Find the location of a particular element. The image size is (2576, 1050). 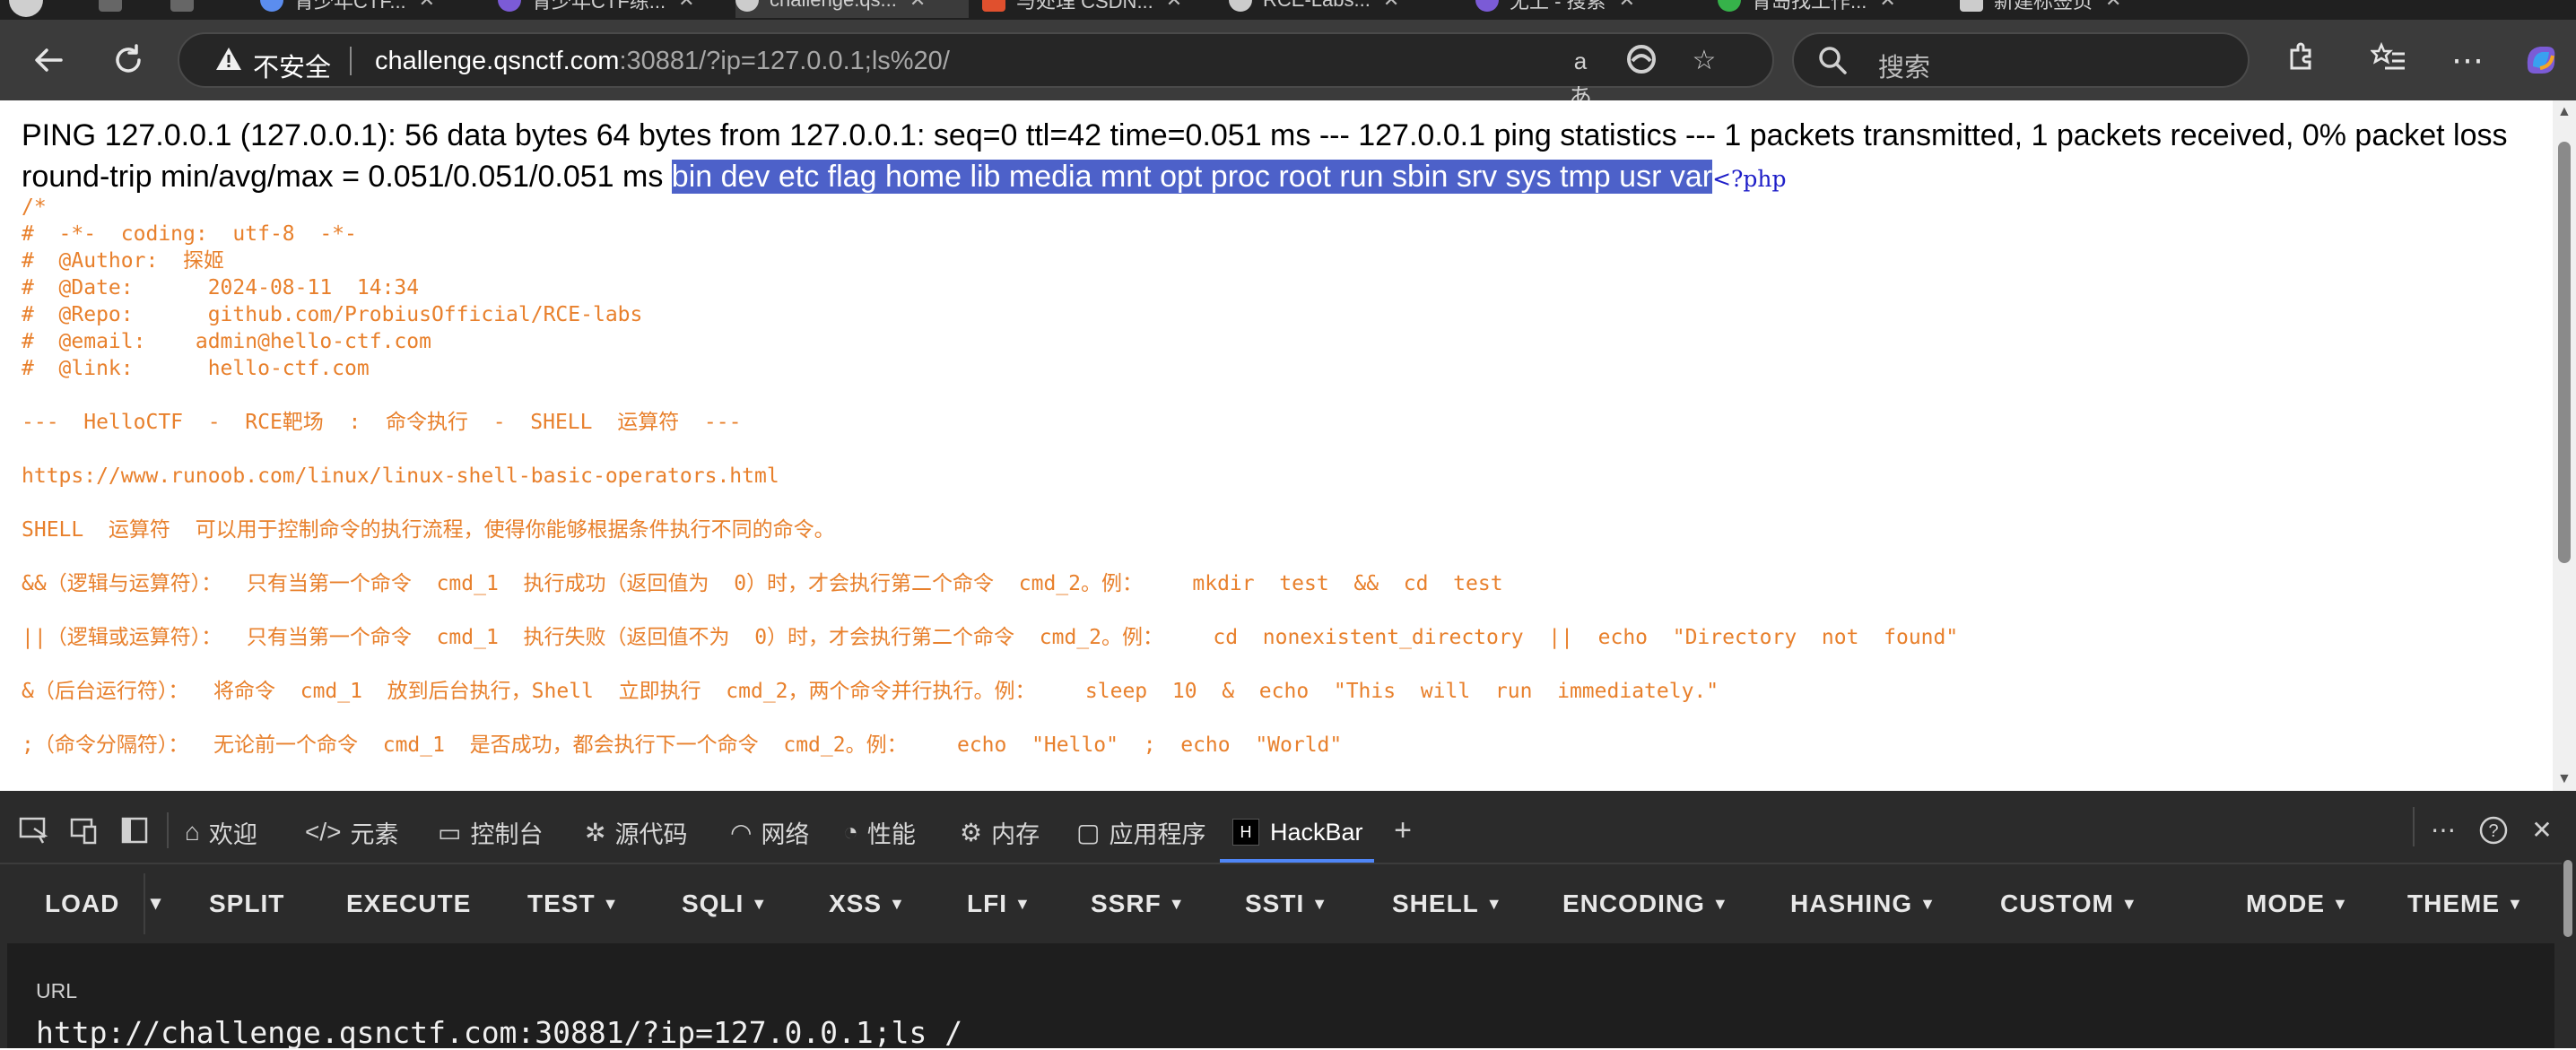

browser-tab: RCE-Labs... ✕ is located at coordinates (1345, 9).